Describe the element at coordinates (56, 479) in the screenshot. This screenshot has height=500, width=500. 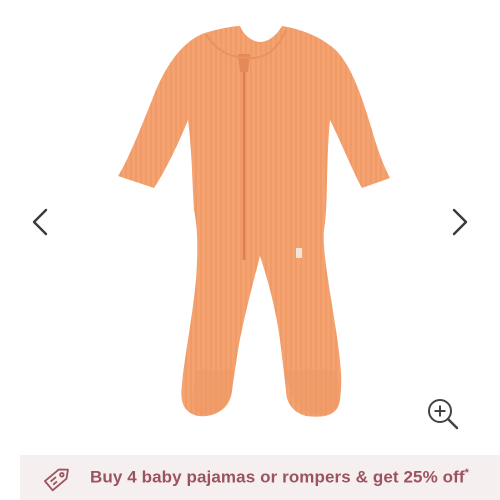
I see `price-tag-icon` at that location.